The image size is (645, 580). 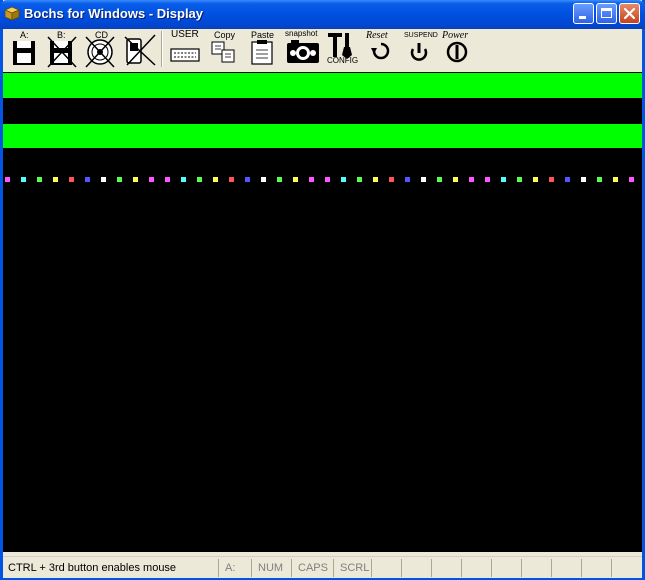 What do you see at coordinates (381, 49) in the screenshot?
I see `reset-button: Reset` at bounding box center [381, 49].